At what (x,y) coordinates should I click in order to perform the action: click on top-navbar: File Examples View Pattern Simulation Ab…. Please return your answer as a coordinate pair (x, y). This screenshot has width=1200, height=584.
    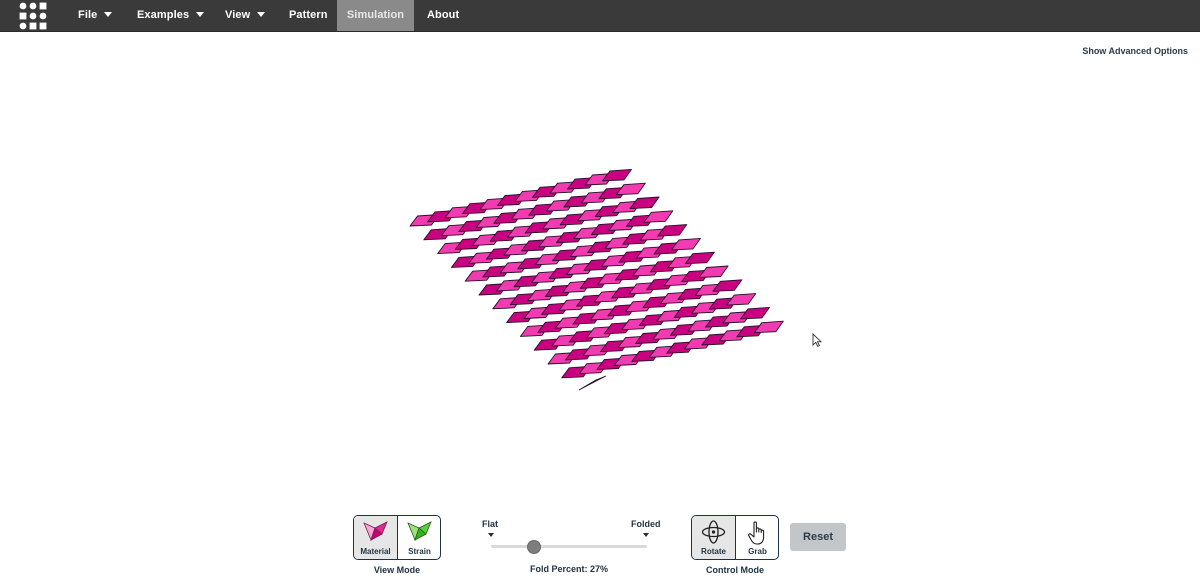
    Looking at the image, I should click on (600, 16).